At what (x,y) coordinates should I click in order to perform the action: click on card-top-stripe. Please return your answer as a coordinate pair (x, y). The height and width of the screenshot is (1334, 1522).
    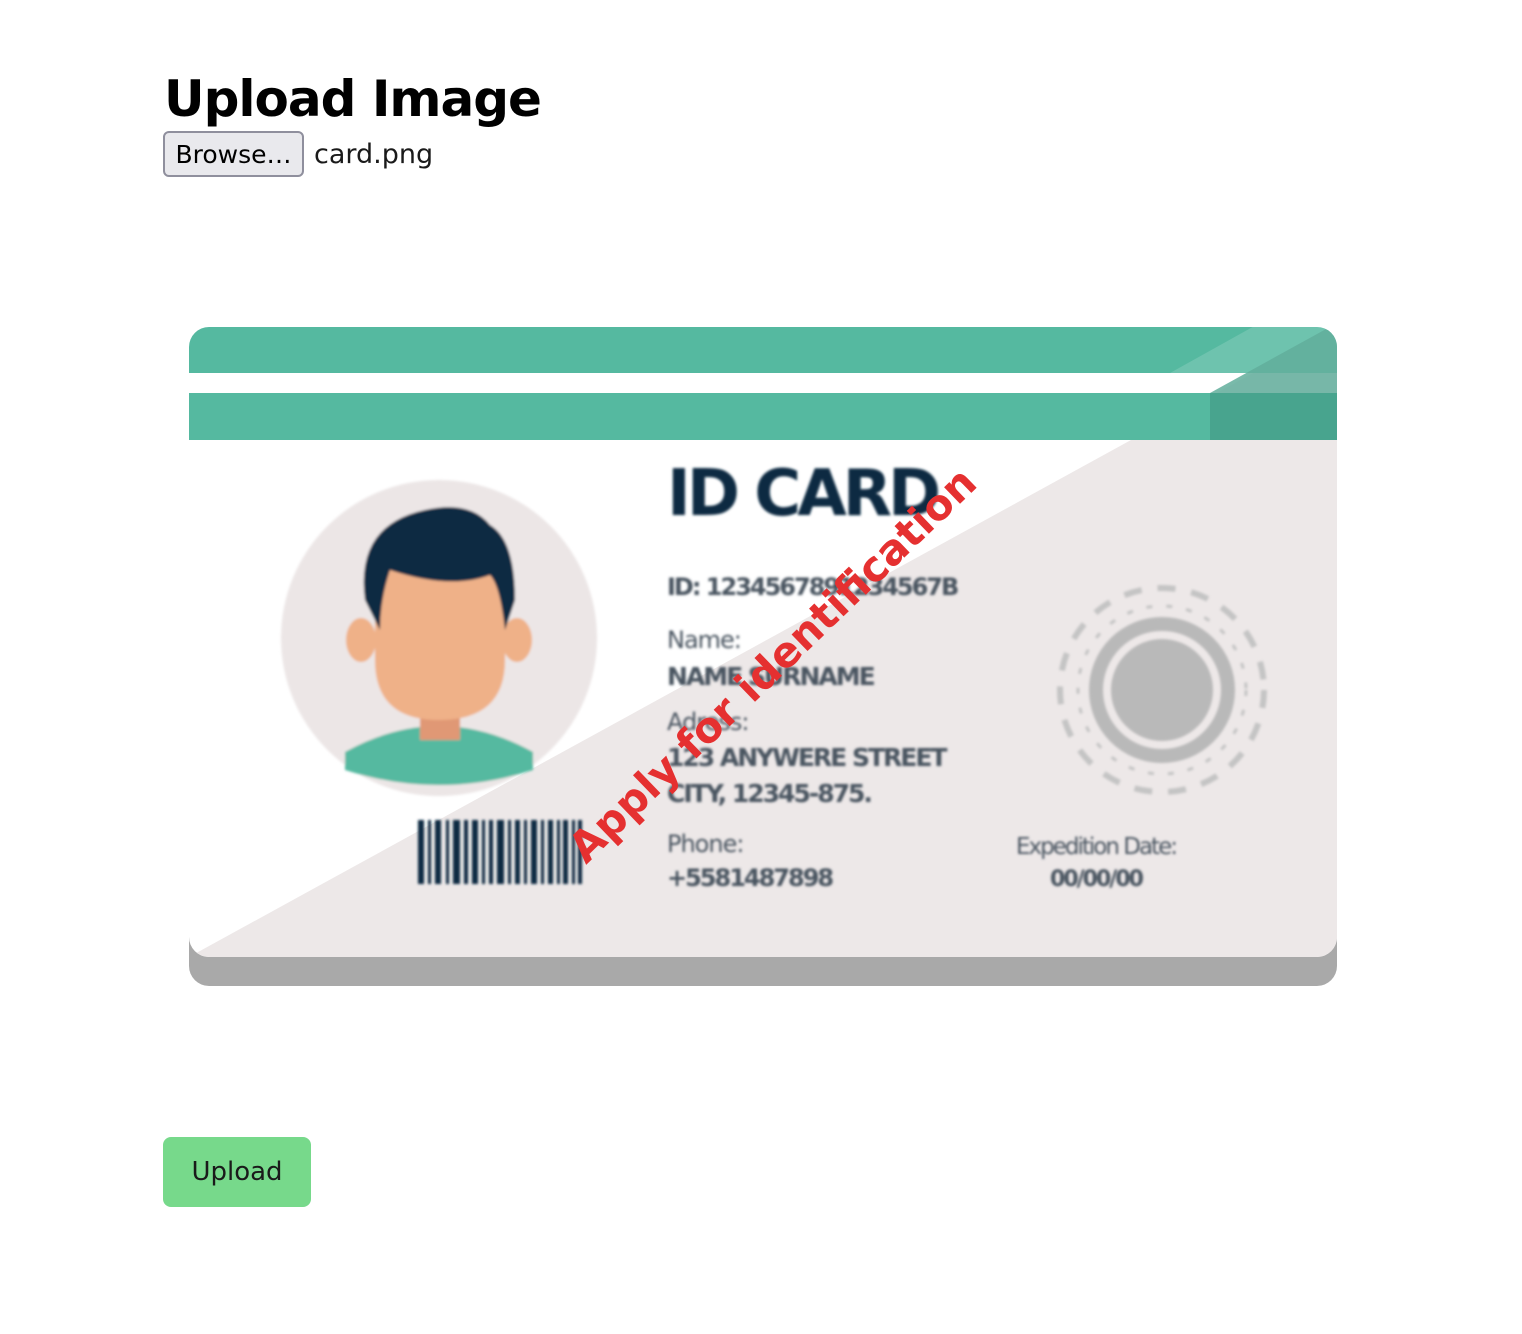
    Looking at the image, I should click on (763, 350).